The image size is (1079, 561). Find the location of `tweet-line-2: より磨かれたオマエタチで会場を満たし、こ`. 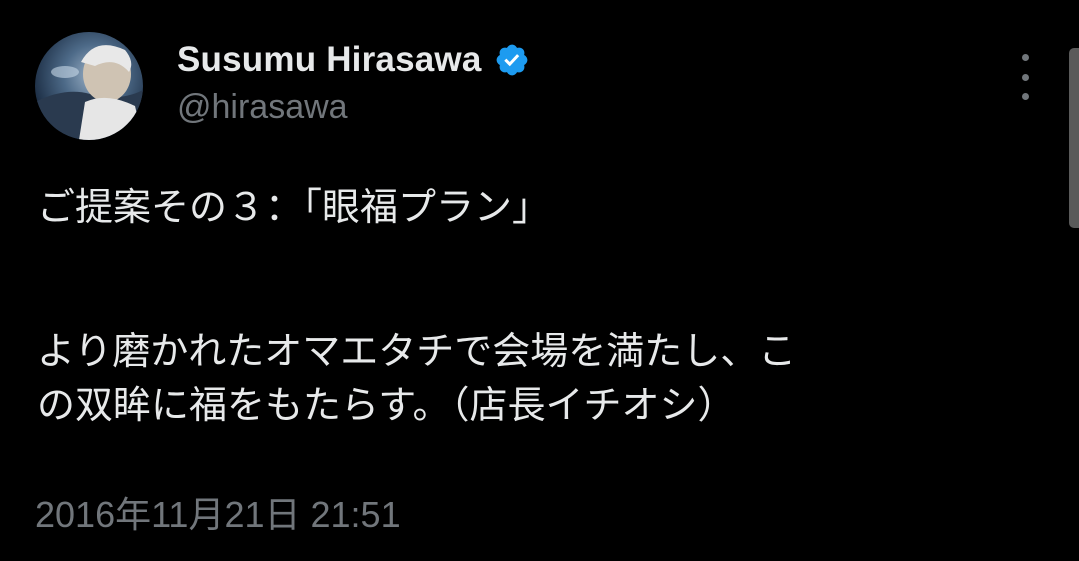

tweet-line-2: より磨かれたオマエタチで会場を満たし、こ is located at coordinates (417, 351).